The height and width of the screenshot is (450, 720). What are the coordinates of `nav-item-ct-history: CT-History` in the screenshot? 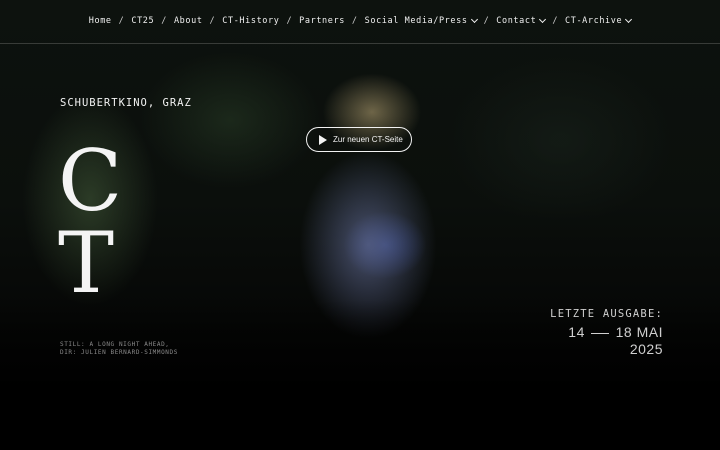 It's located at (250, 21).